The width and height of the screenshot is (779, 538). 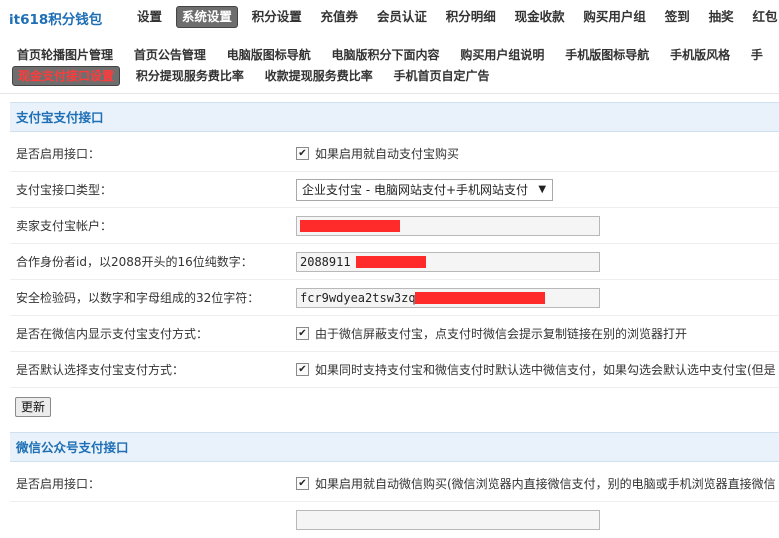 What do you see at coordinates (614, 17) in the screenshot?
I see `topnav-item-buy-usergroup: 购买用户组` at bounding box center [614, 17].